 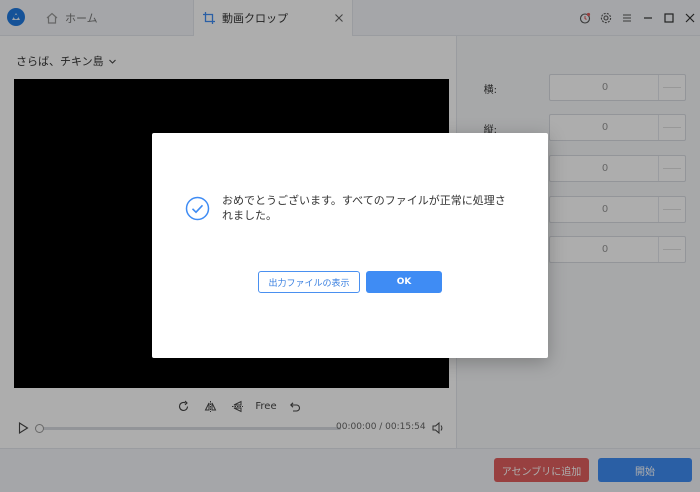 I want to click on show-output-files-button: 出力ファイルの表示, so click(x=309, y=282).